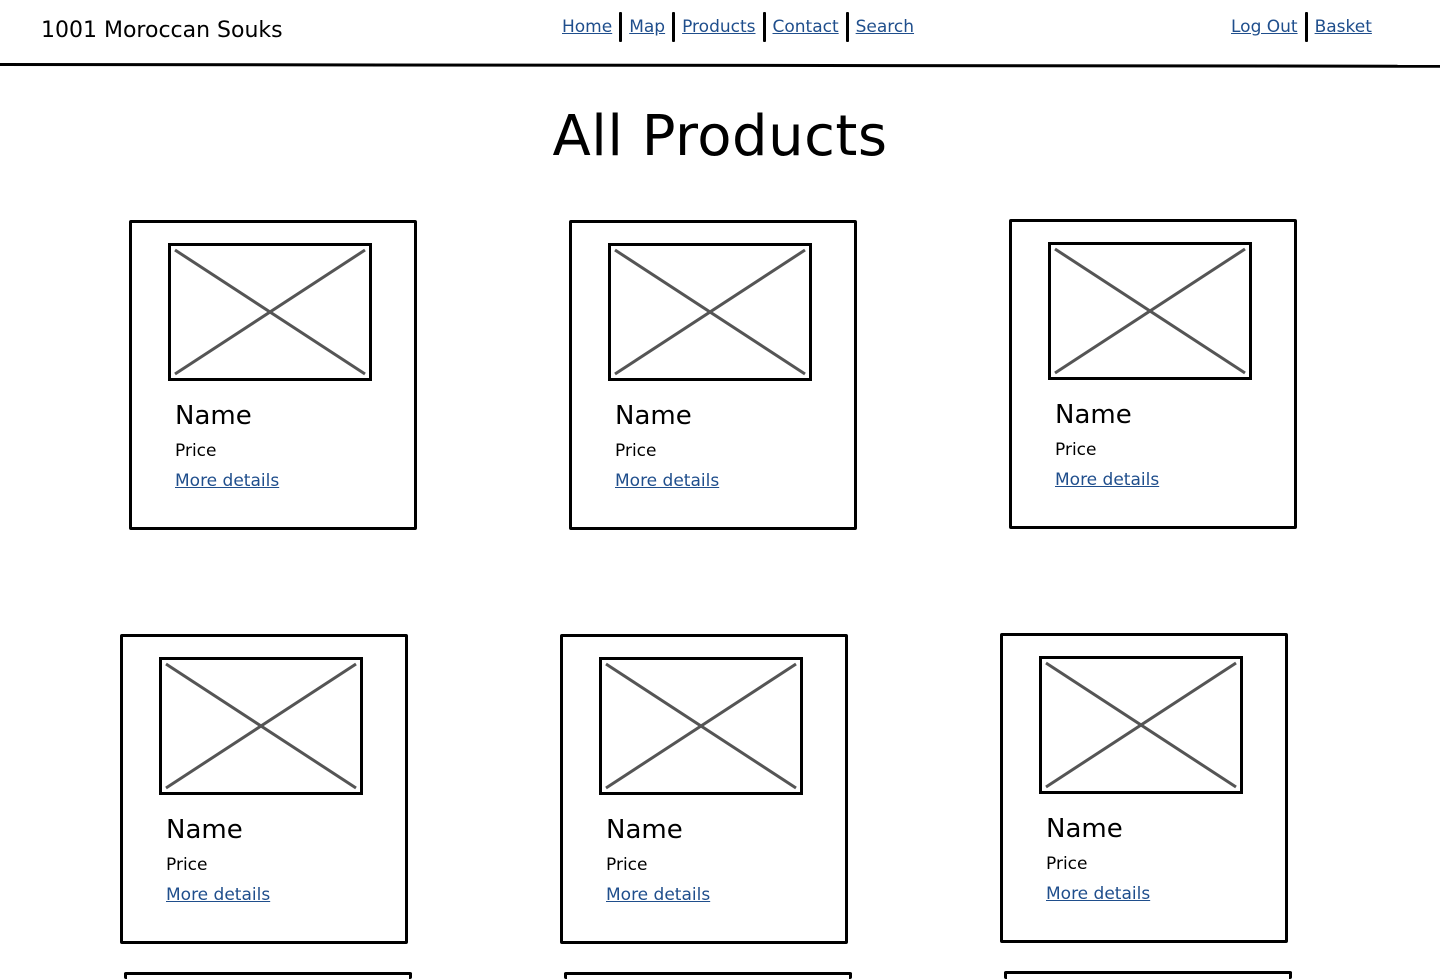 The width and height of the screenshot is (1440, 979). I want to click on main-nav: Home Map Products Contact Search, so click(738, 27).